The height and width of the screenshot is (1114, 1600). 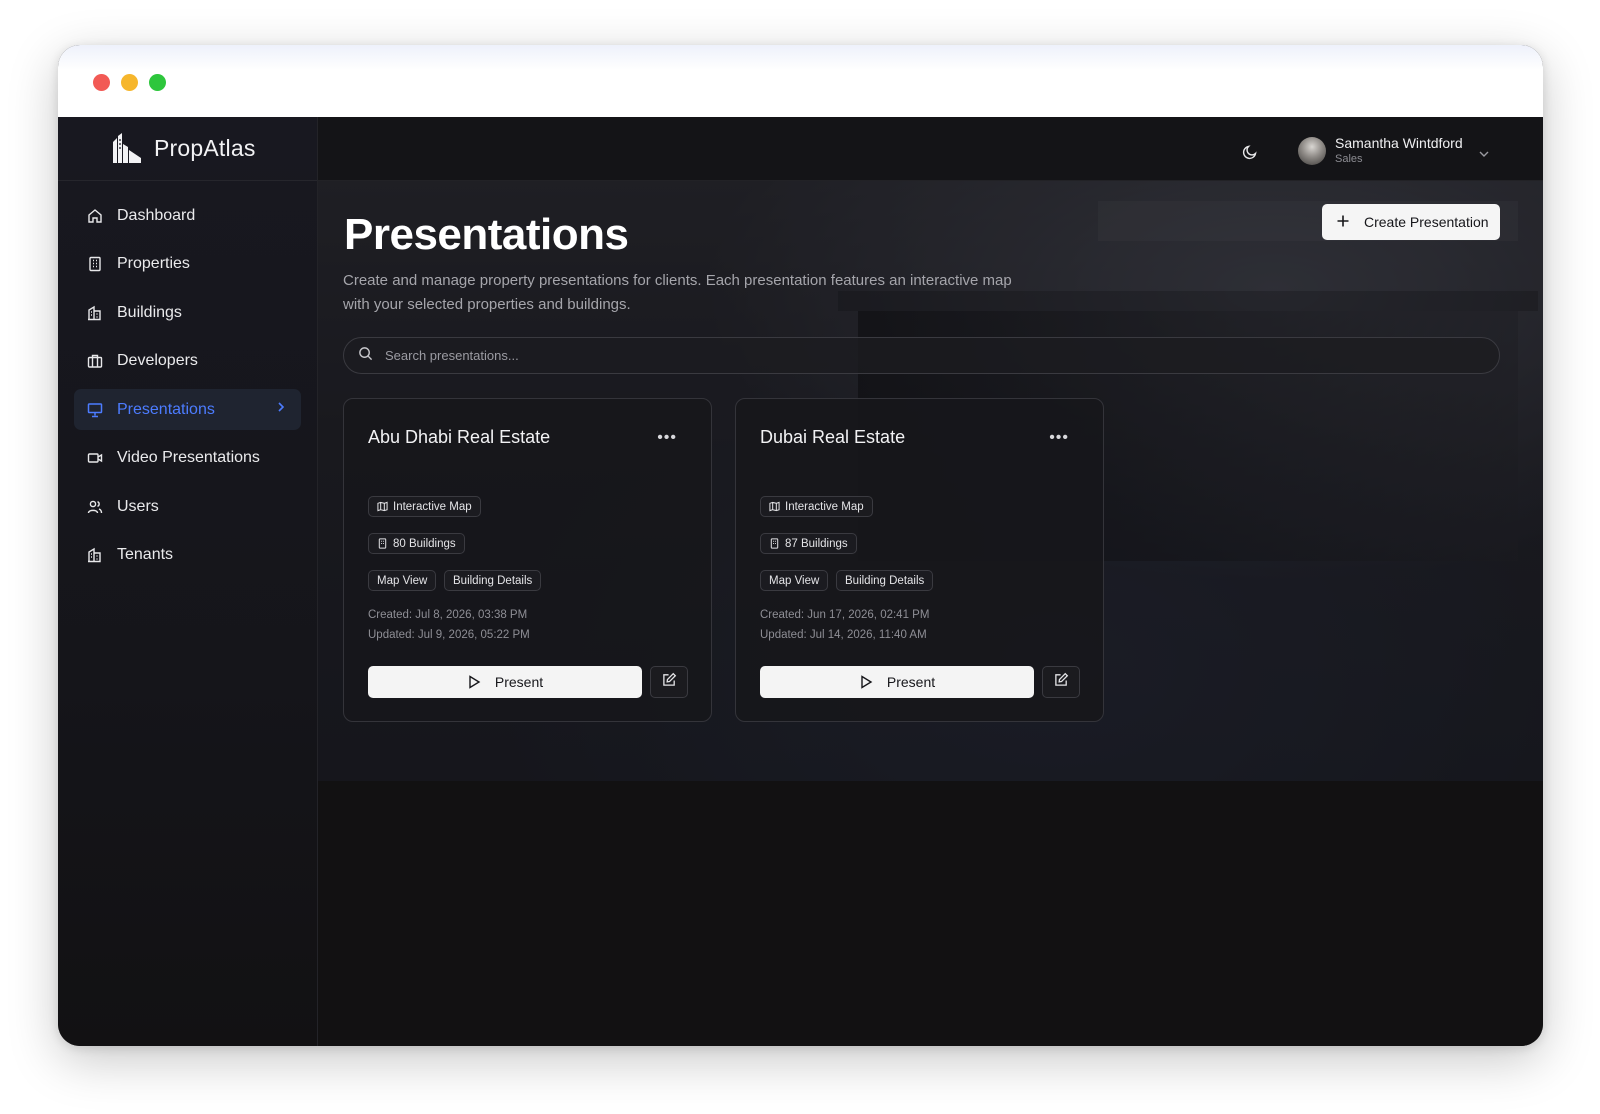 What do you see at coordinates (1484, 155) in the screenshot?
I see `chevron-down-icon` at bounding box center [1484, 155].